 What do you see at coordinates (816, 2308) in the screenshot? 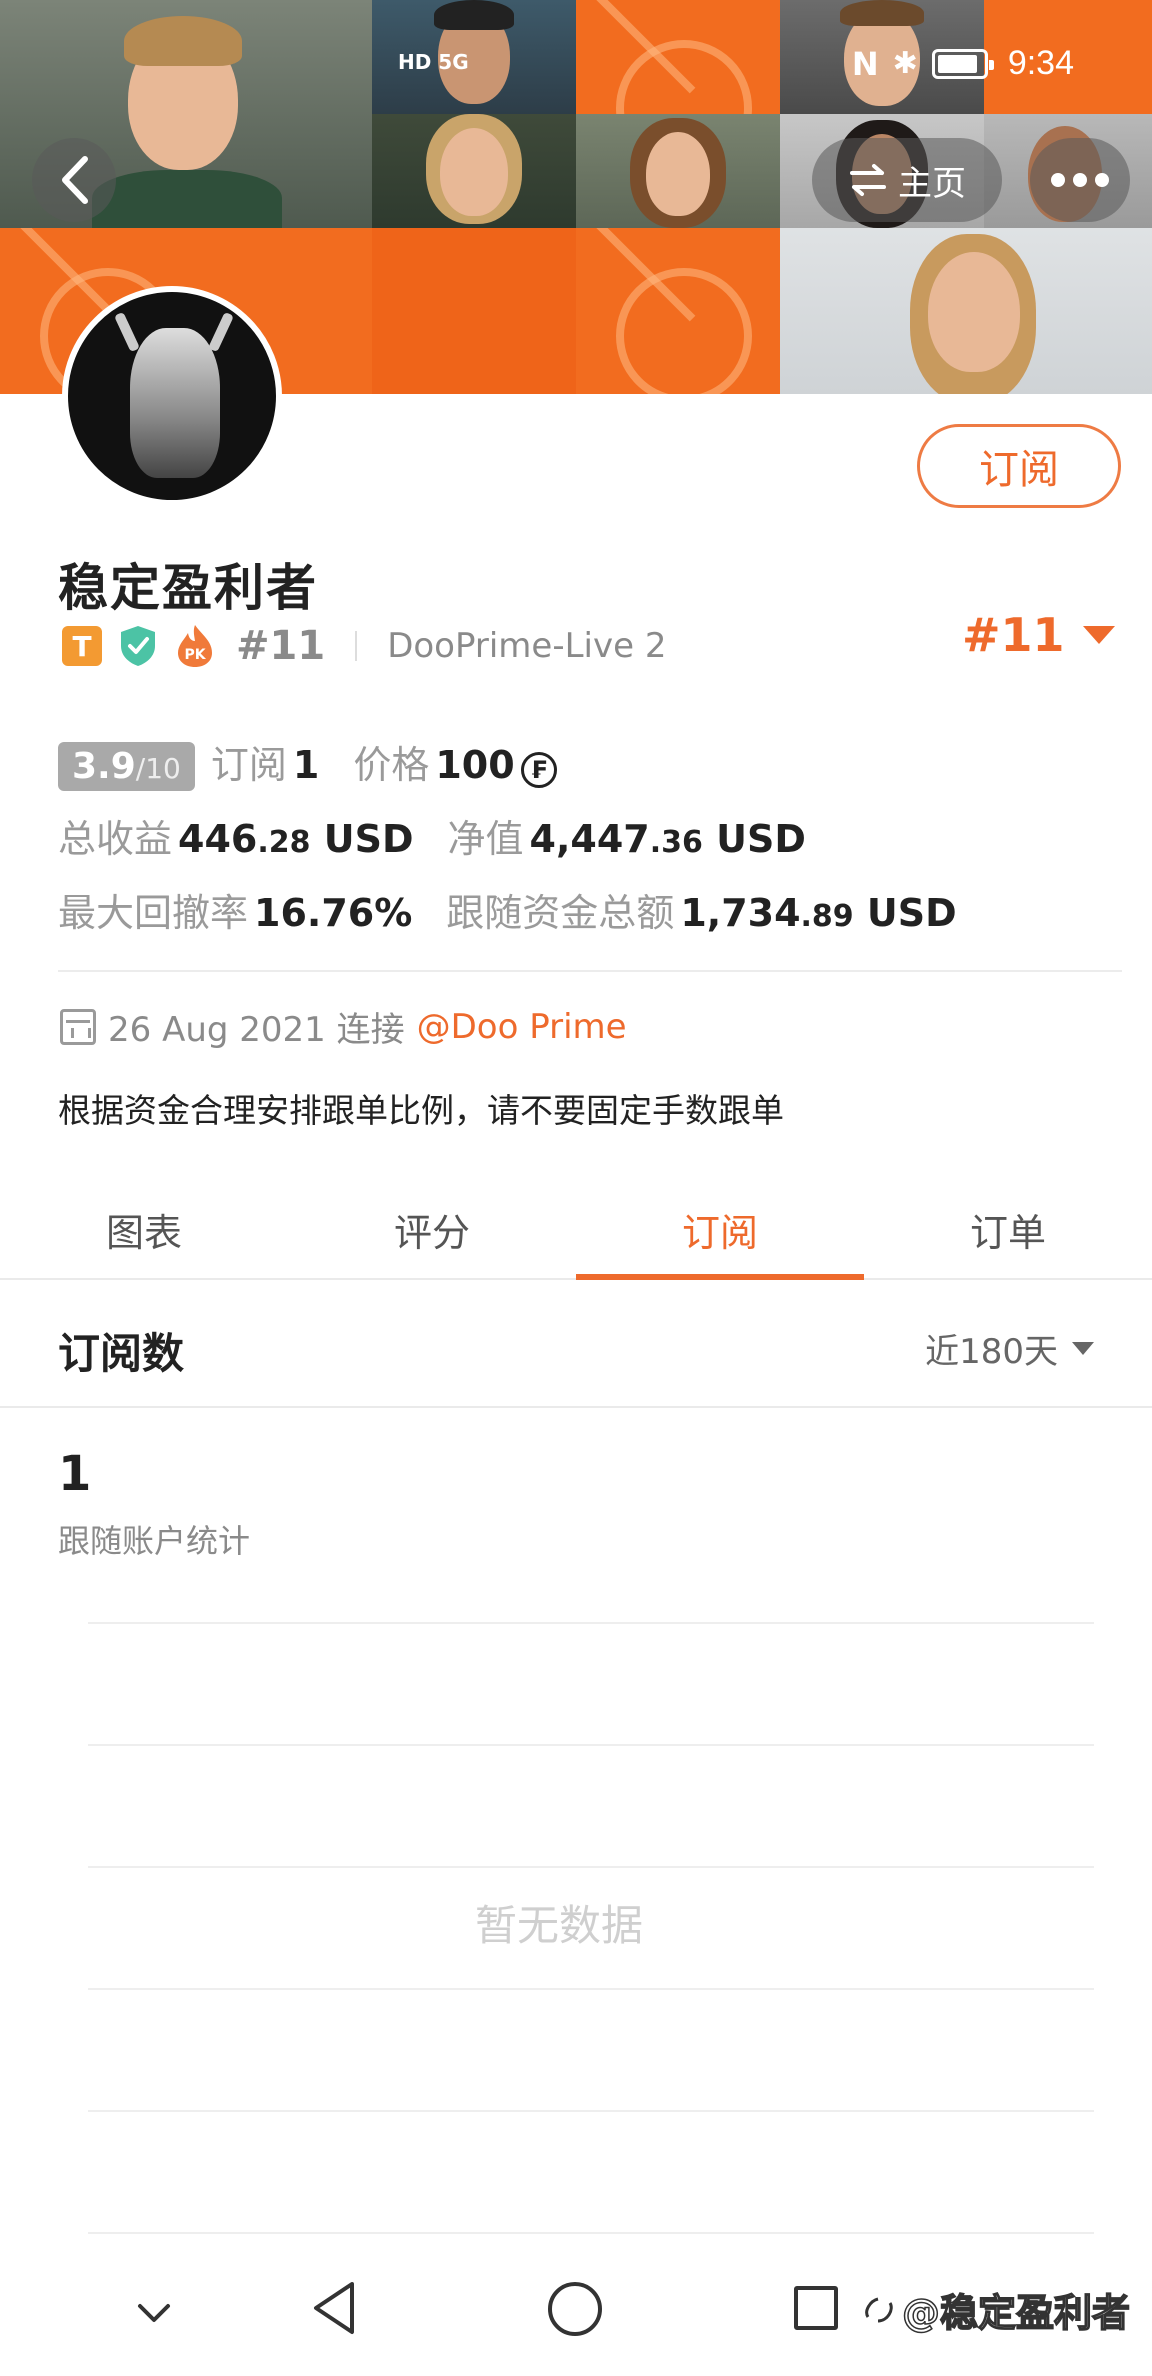
I see `nav-recents-icon` at bounding box center [816, 2308].